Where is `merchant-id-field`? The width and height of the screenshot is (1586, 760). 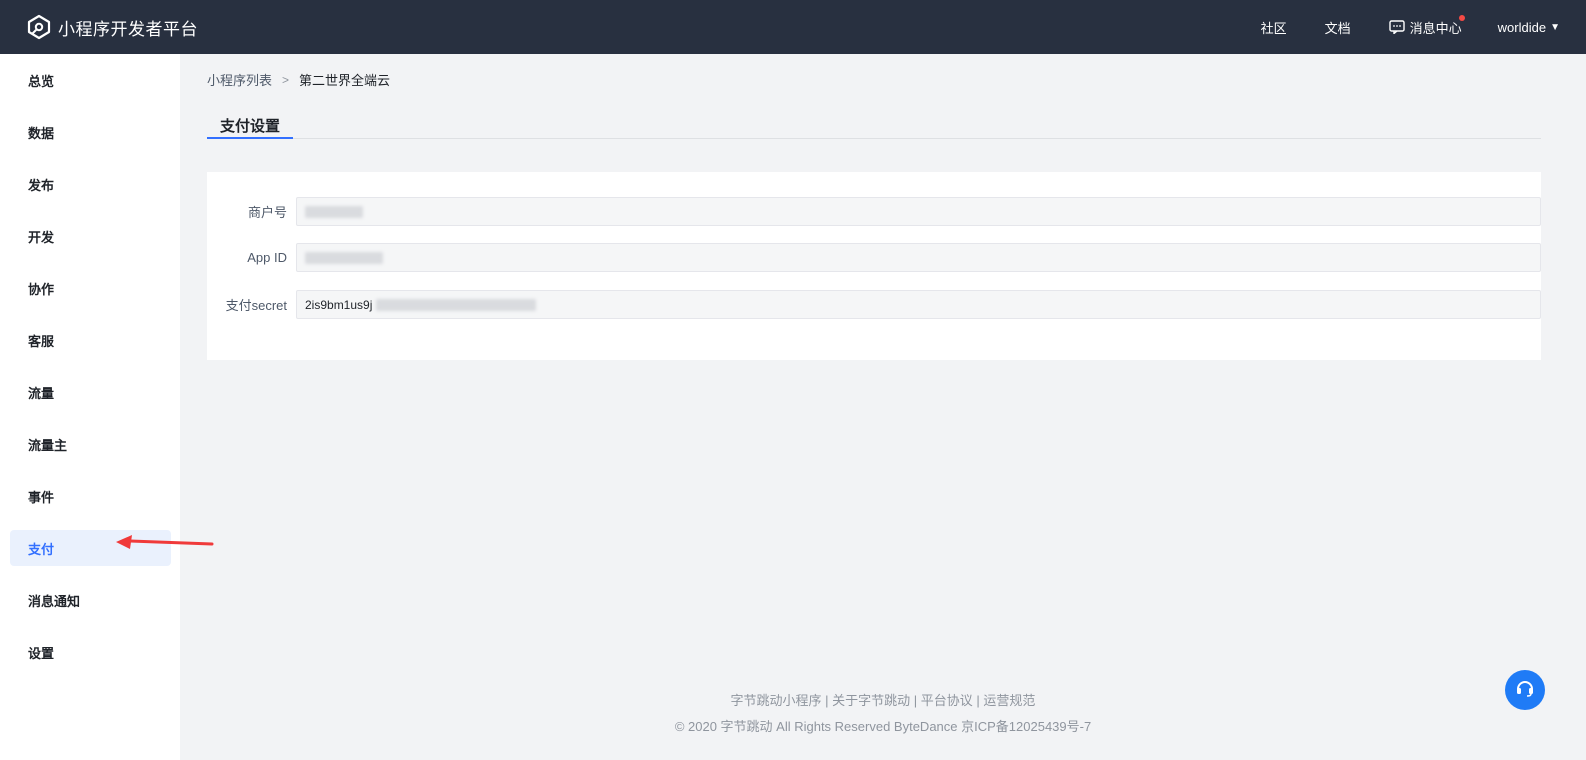 merchant-id-field is located at coordinates (918, 211).